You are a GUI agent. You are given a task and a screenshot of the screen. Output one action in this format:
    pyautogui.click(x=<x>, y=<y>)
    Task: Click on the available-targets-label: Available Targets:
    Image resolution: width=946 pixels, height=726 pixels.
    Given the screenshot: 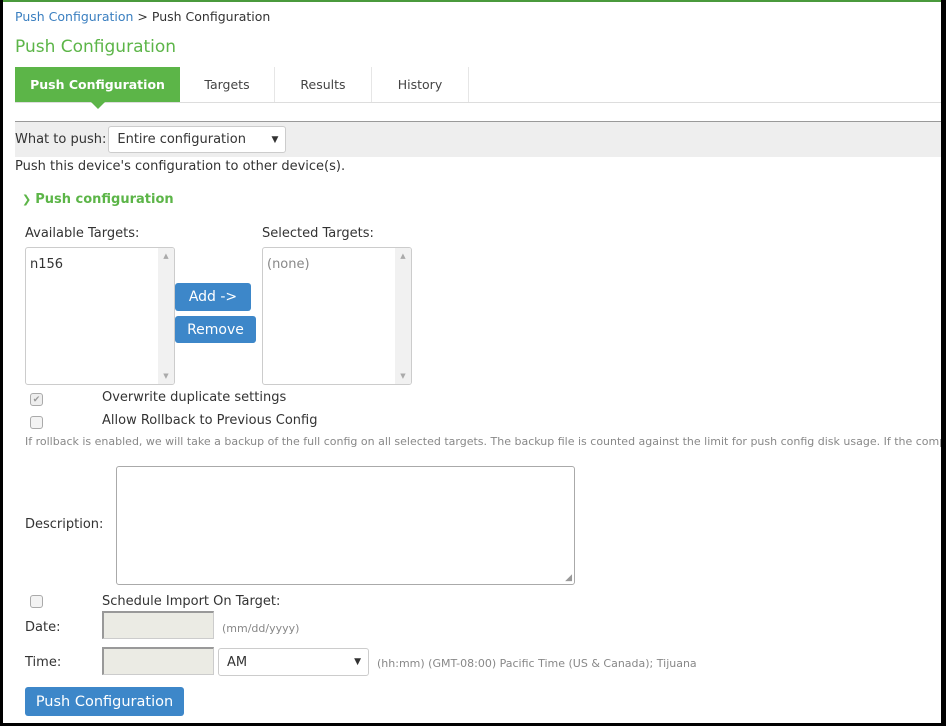 What is the action you would take?
    pyautogui.click(x=82, y=233)
    